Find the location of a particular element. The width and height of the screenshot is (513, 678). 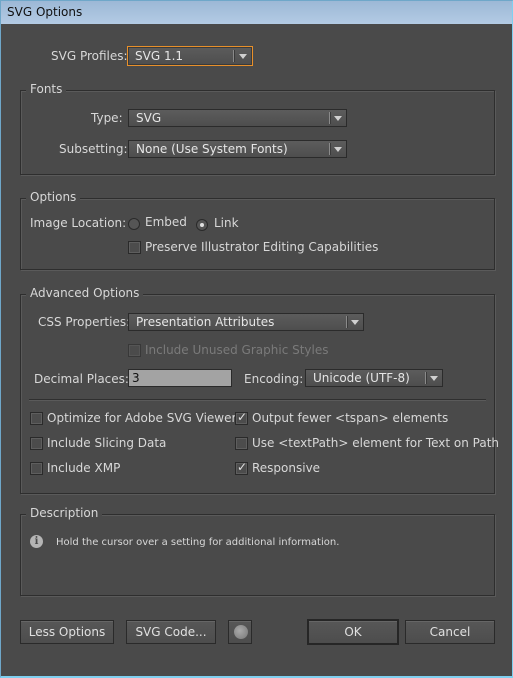

web-preview-button is located at coordinates (240, 632).